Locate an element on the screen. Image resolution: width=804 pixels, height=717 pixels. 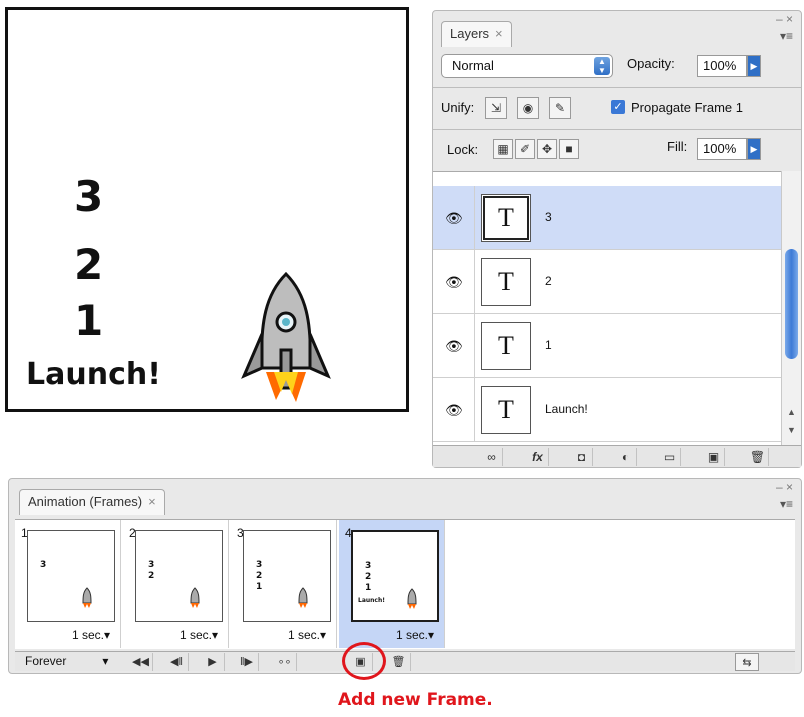
unify-visibility-icon: ◉ is located at coordinates (528, 108).